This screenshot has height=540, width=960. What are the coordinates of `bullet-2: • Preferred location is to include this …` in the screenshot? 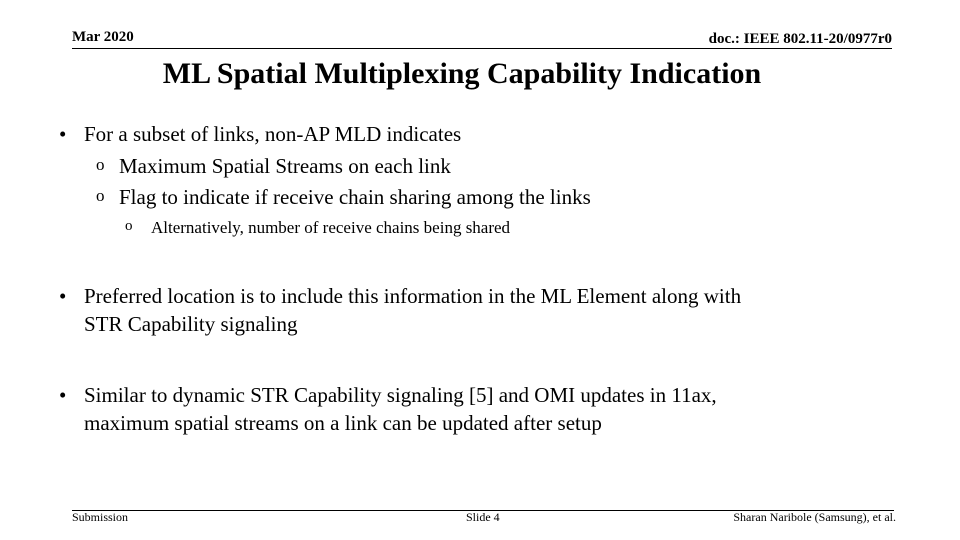 It's located at (400, 310).